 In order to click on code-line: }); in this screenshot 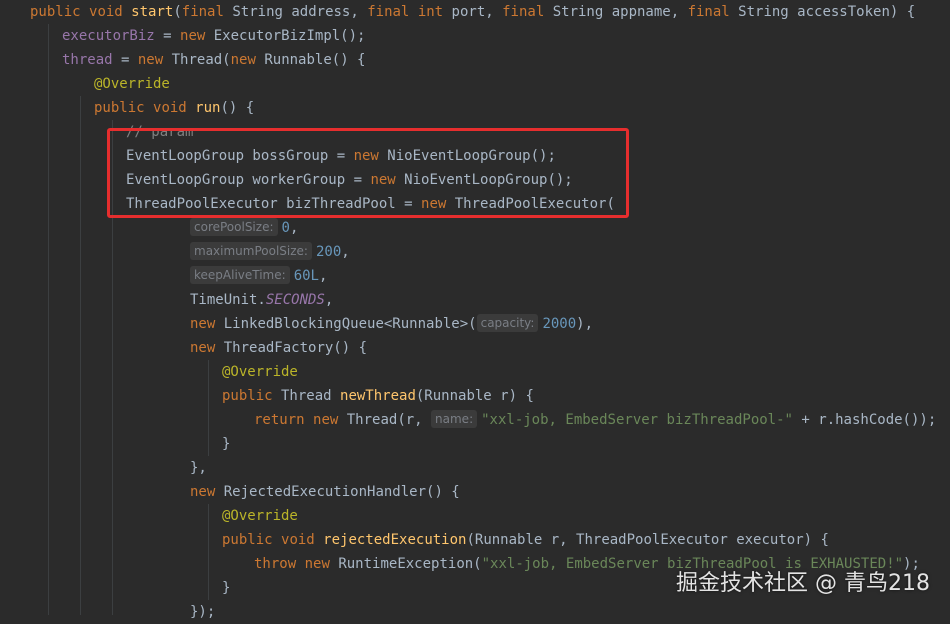, I will do `click(202, 612)`.